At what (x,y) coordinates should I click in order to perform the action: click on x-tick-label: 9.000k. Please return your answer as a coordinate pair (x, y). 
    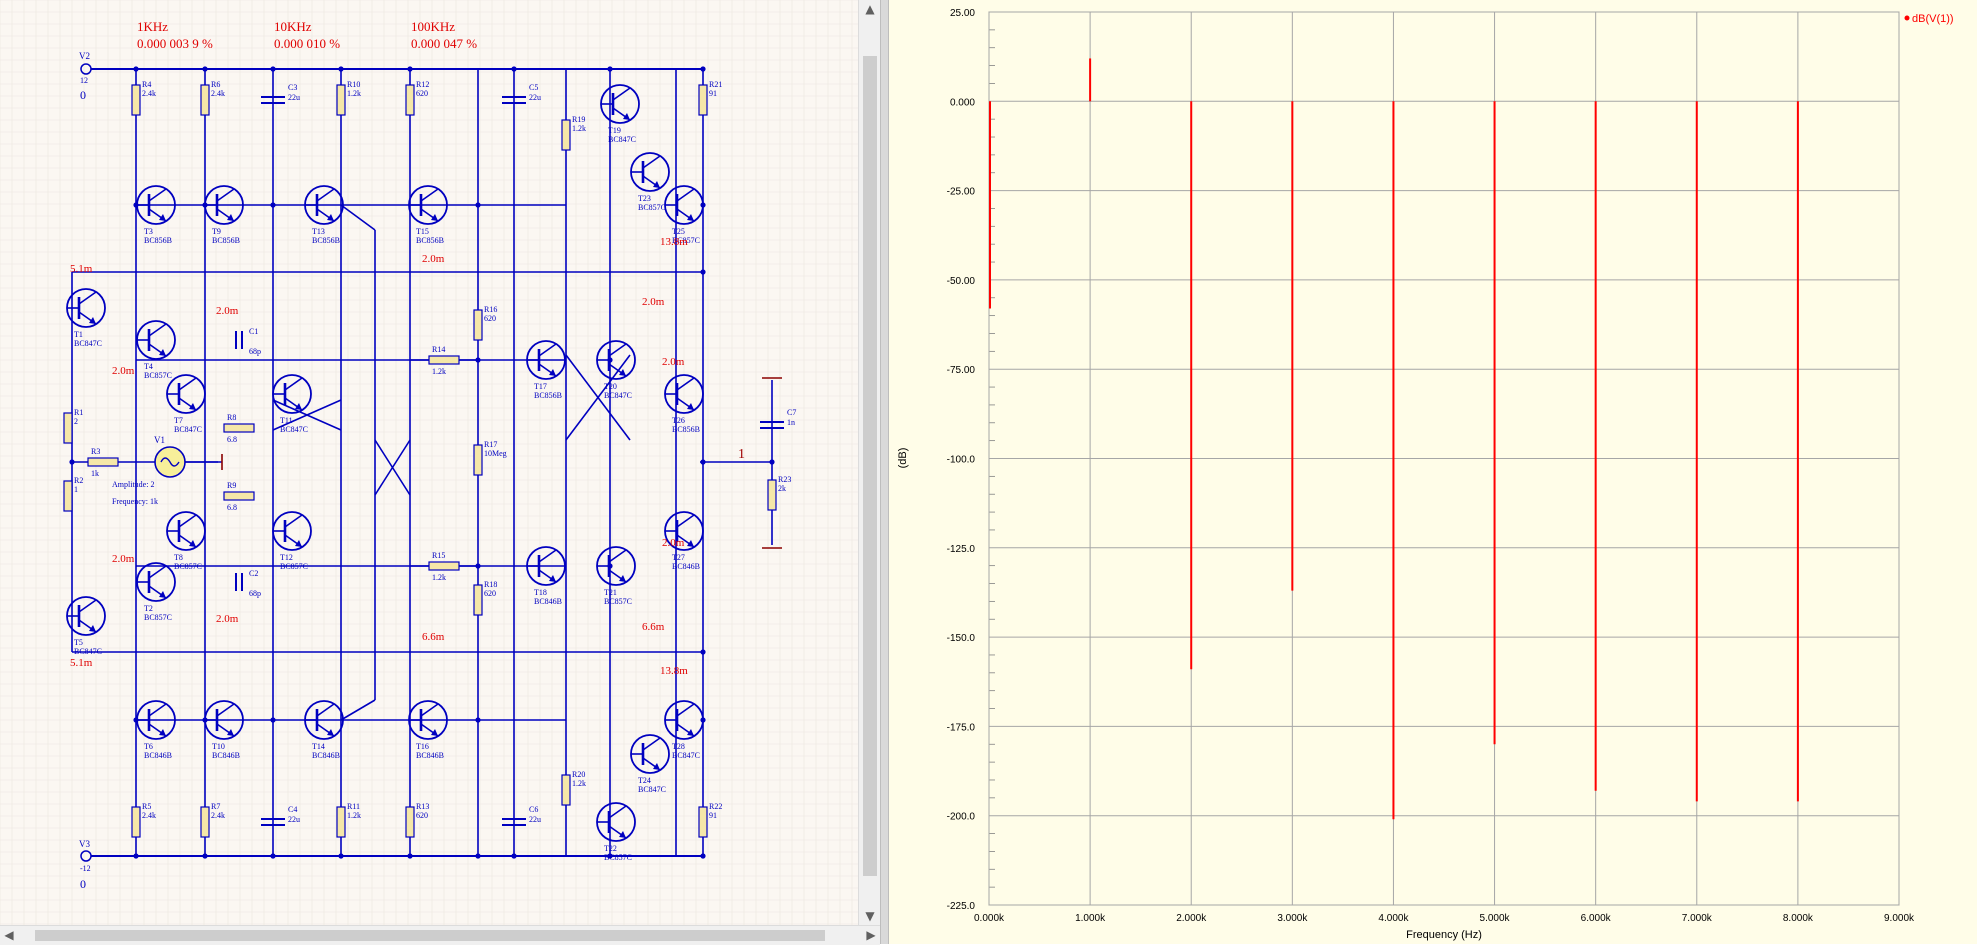
    Looking at the image, I should click on (1899, 918).